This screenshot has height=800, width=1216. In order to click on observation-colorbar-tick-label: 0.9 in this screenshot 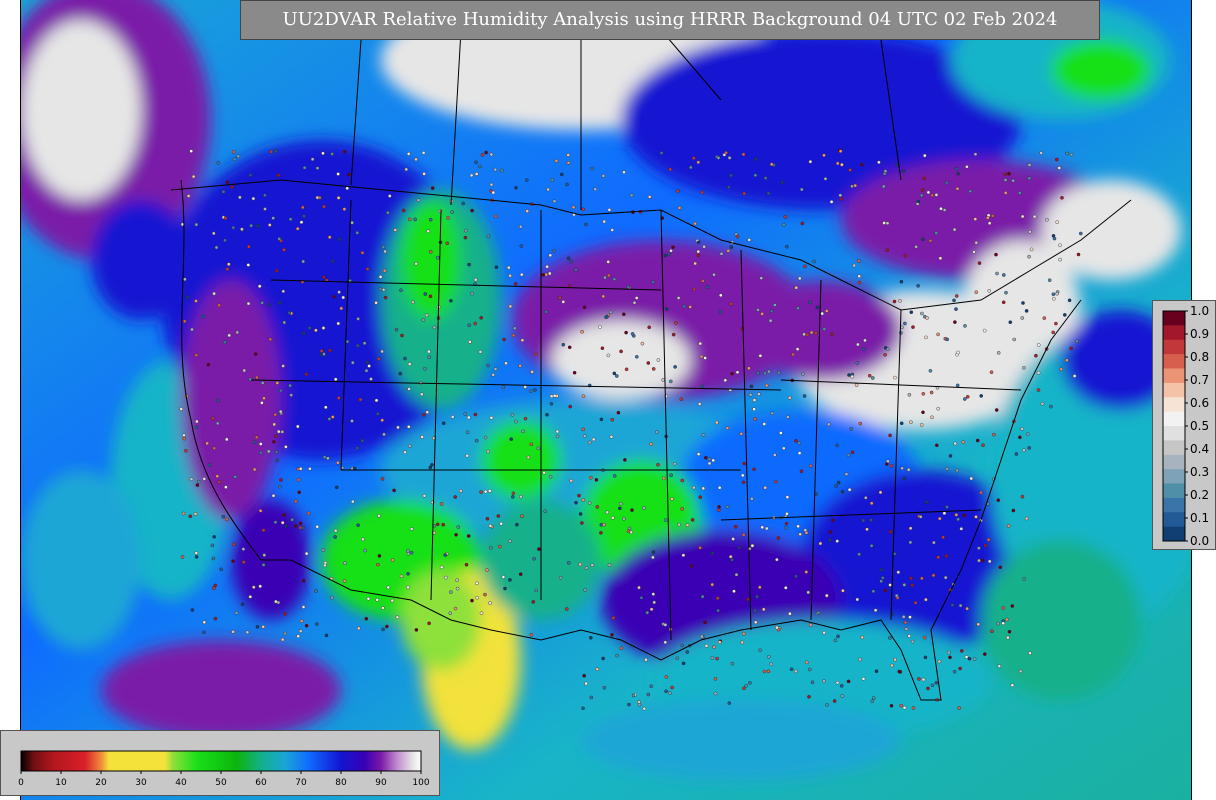, I will do `click(1199, 334)`.